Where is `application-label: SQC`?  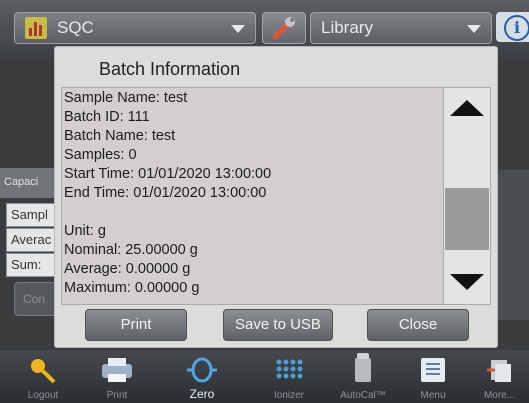
application-label: SQC is located at coordinates (75, 27).